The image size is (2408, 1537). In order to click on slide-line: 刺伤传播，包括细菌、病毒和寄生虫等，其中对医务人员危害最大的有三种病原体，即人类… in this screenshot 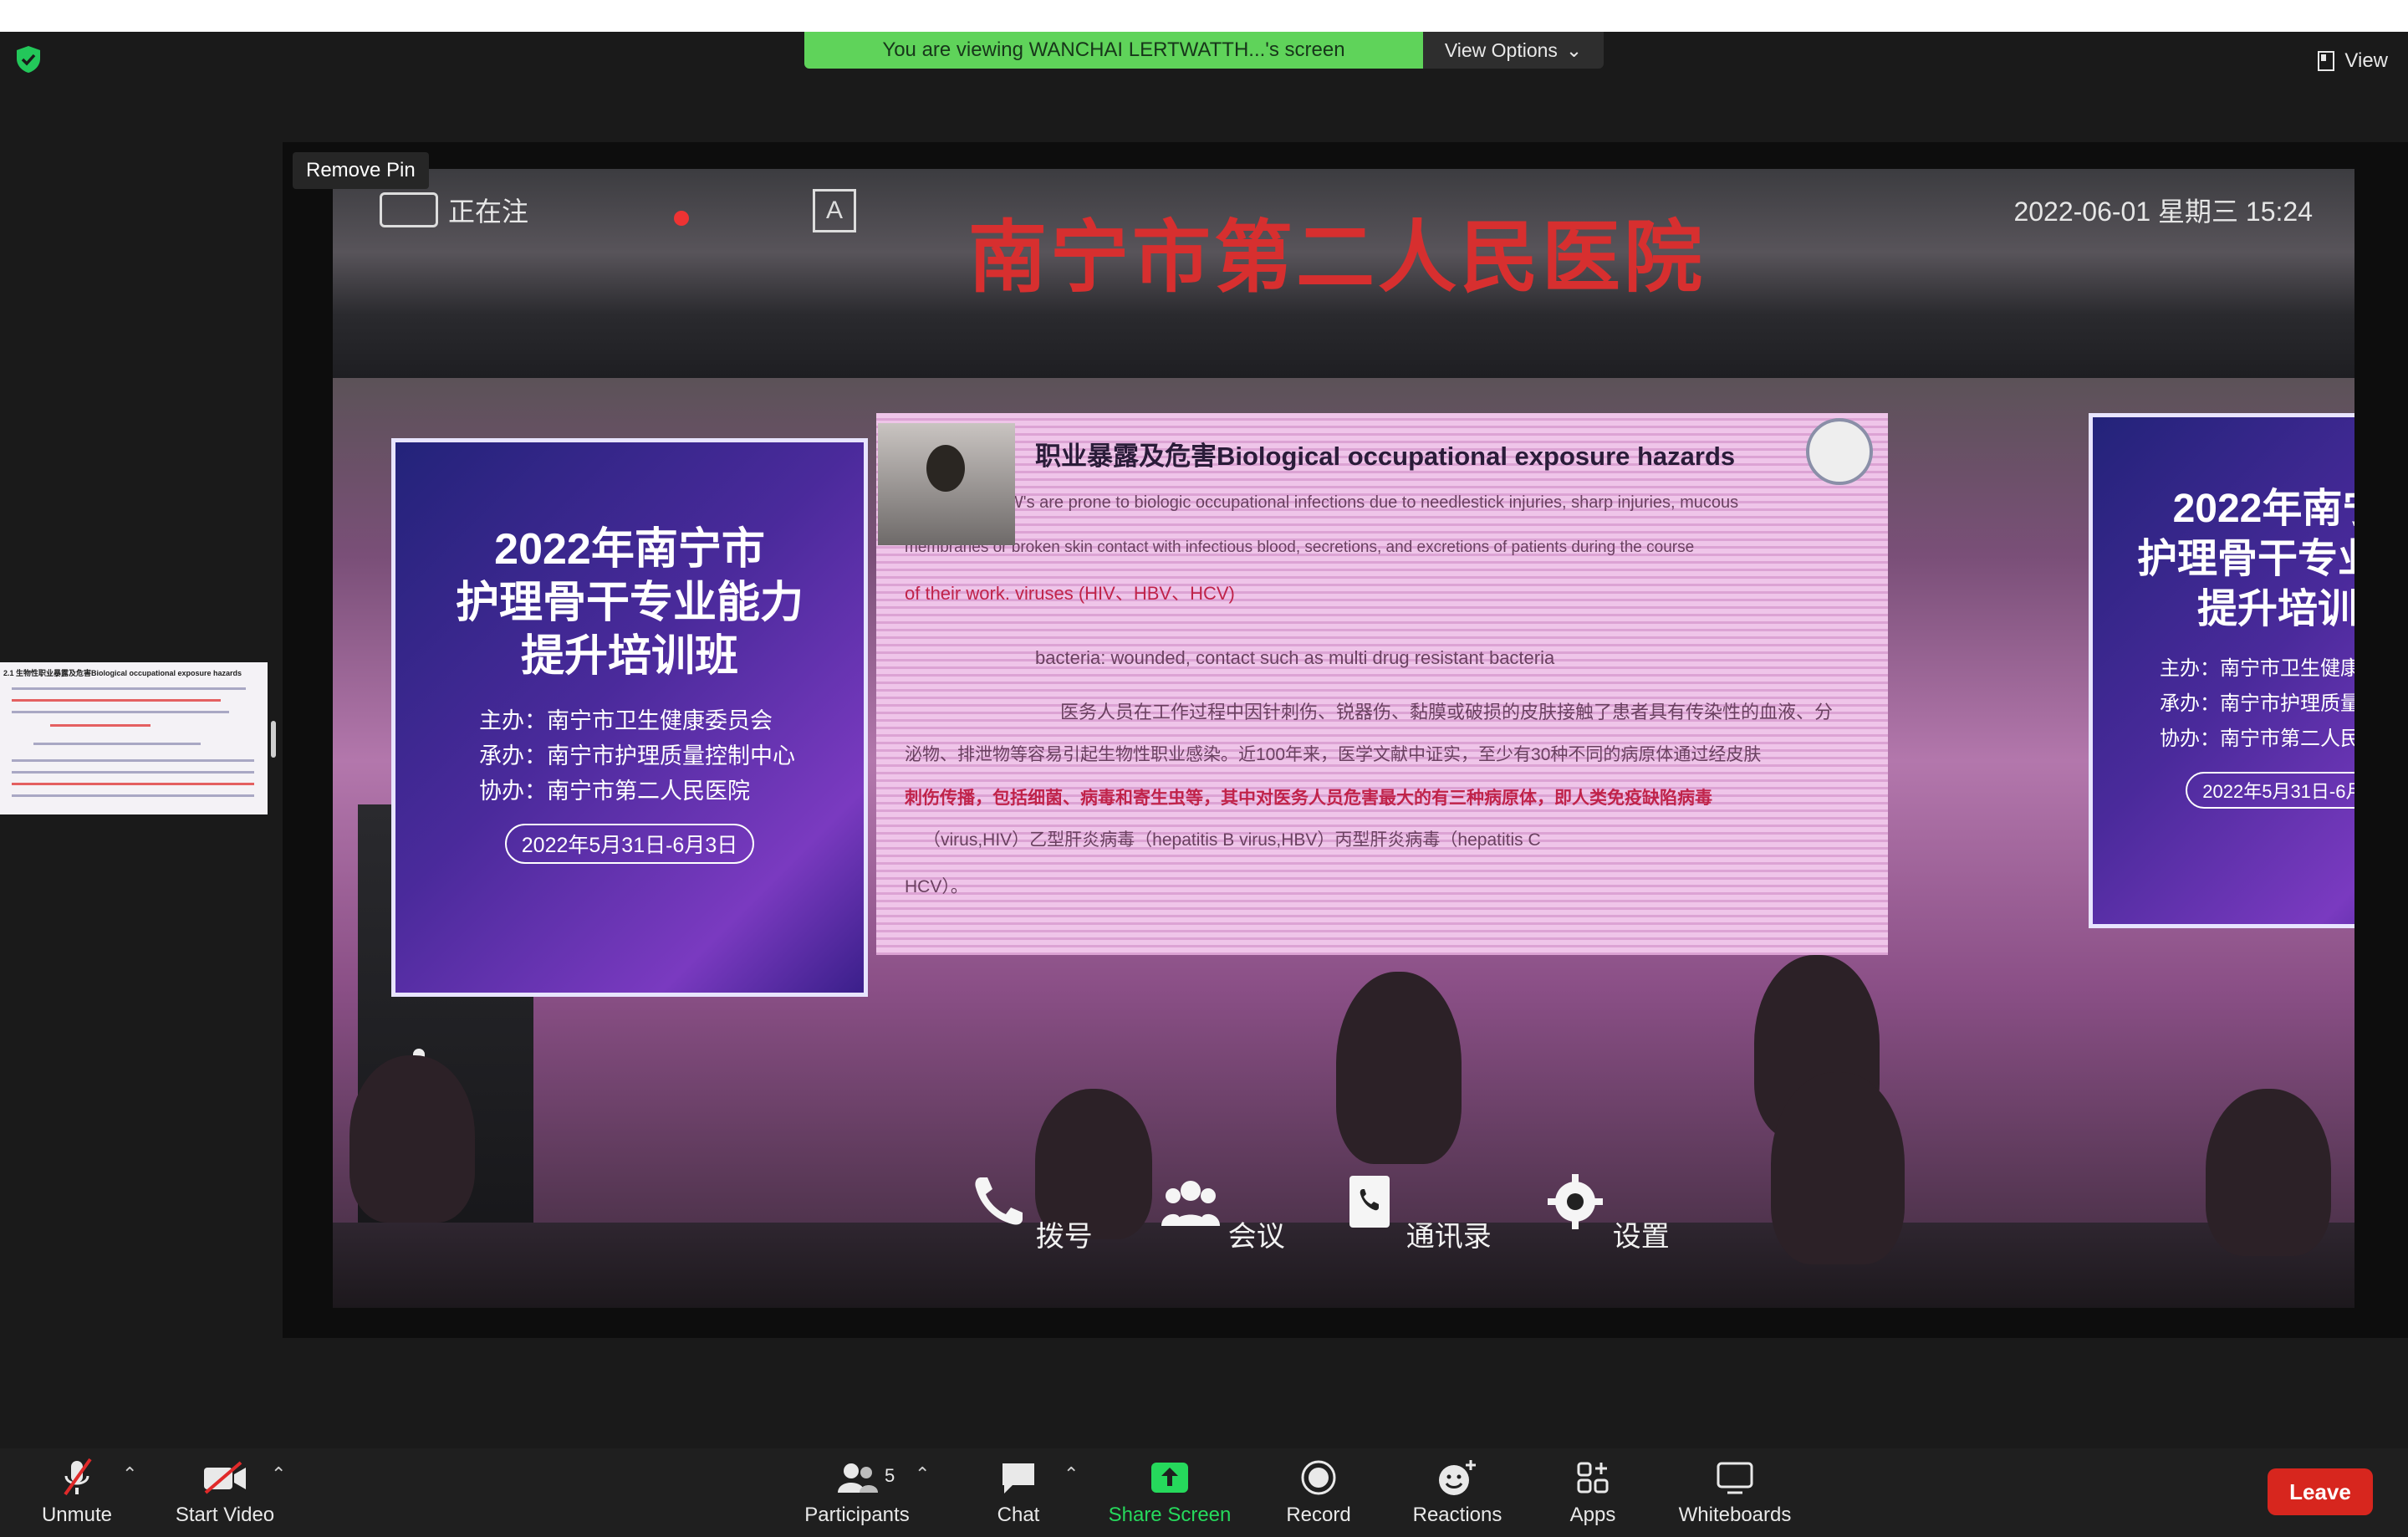, I will do `click(1308, 798)`.